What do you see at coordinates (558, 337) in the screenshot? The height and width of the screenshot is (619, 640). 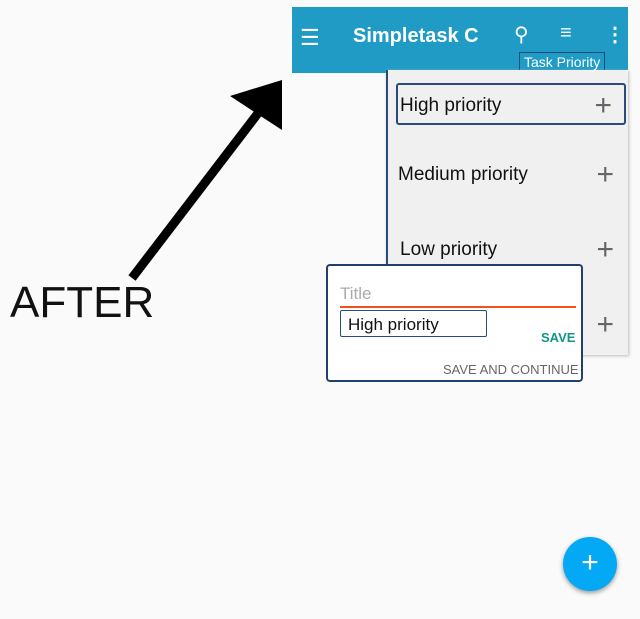 I see `save-button: SAVE` at bounding box center [558, 337].